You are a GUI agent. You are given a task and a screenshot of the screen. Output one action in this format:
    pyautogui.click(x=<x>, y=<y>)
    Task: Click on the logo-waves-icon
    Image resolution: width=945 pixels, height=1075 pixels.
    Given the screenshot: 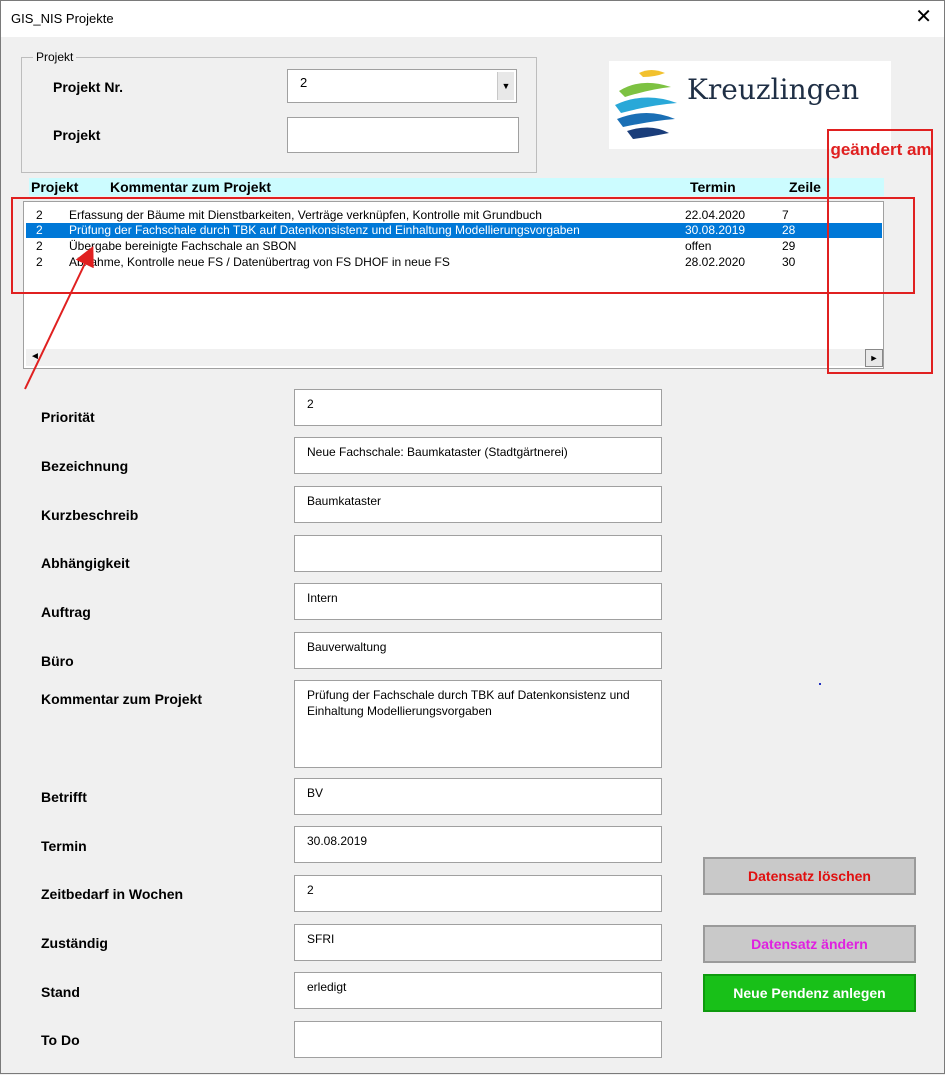 What is the action you would take?
    pyautogui.click(x=646, y=104)
    